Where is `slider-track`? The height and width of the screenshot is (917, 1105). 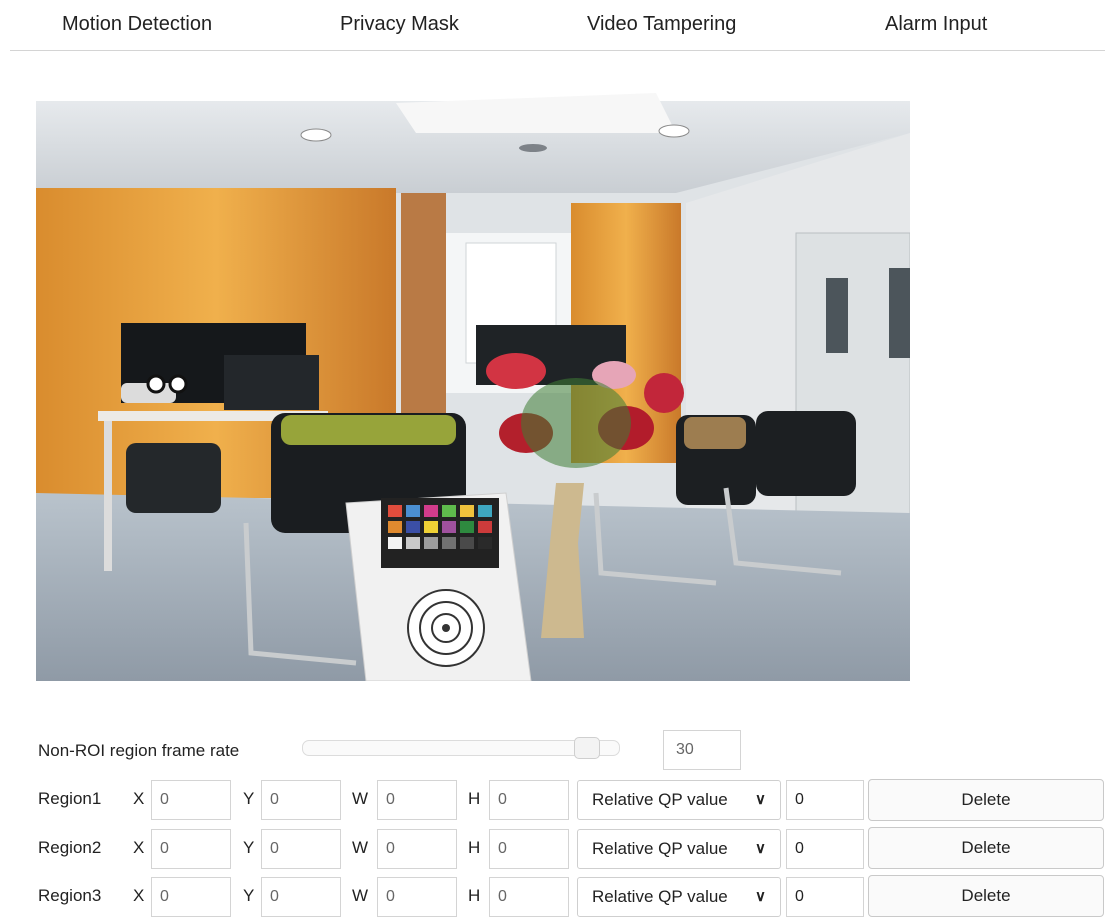
slider-track is located at coordinates (461, 748).